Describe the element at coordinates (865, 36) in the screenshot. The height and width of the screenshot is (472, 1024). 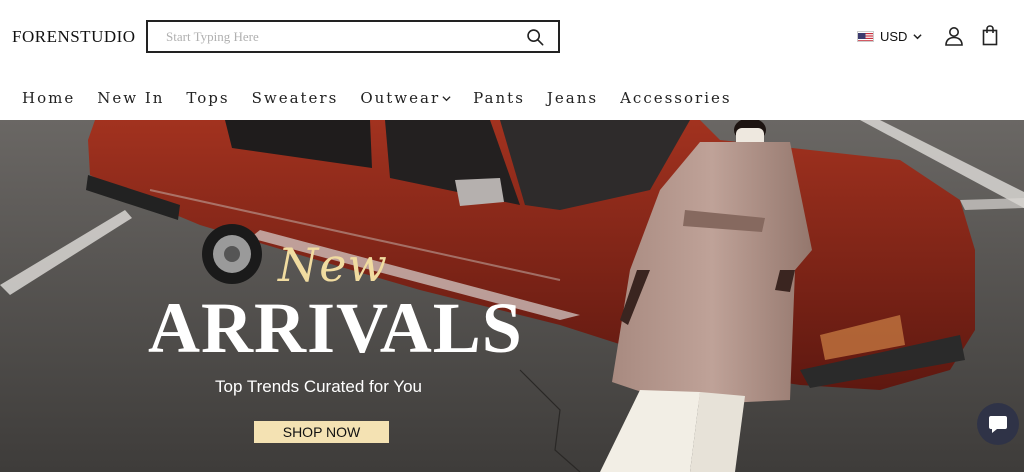
I see `us-flag-icon` at that location.